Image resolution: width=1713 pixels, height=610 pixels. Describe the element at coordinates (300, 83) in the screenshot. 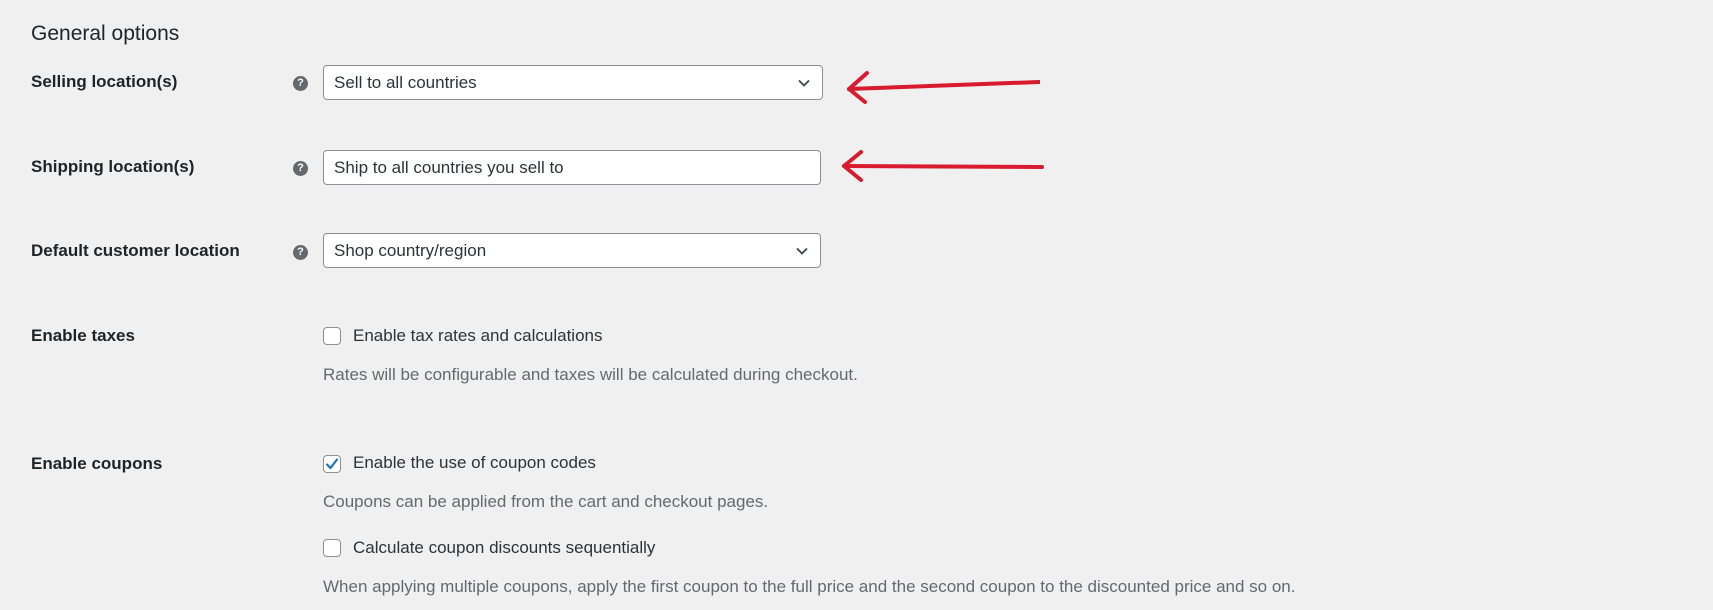

I see `selling-help-icon: ?` at that location.